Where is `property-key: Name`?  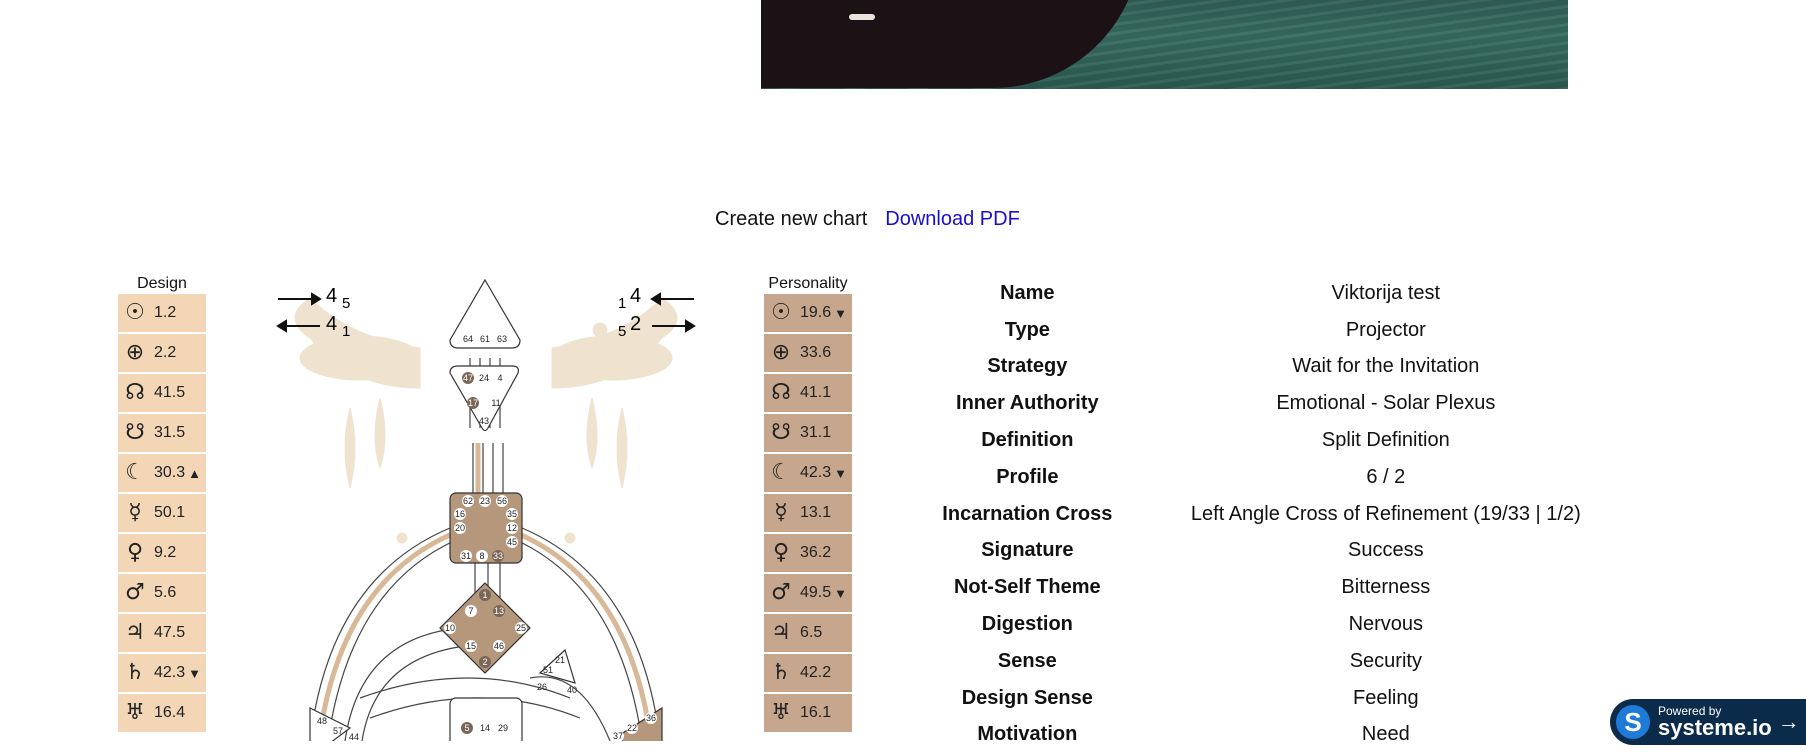 property-key: Name is located at coordinates (1027, 292).